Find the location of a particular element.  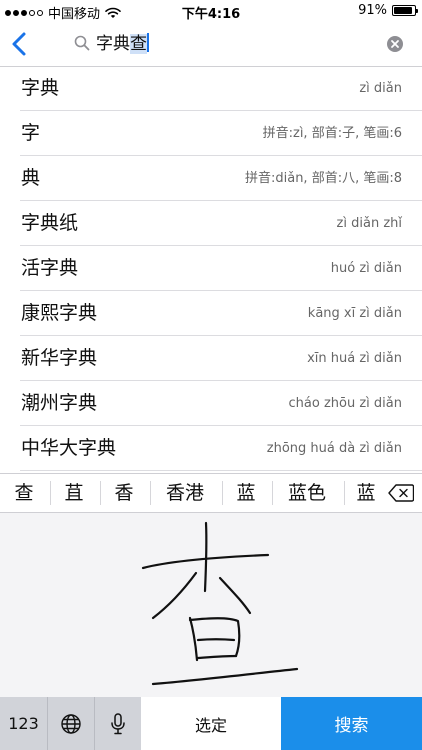

result-word: 潮州字典 is located at coordinates (59, 403).